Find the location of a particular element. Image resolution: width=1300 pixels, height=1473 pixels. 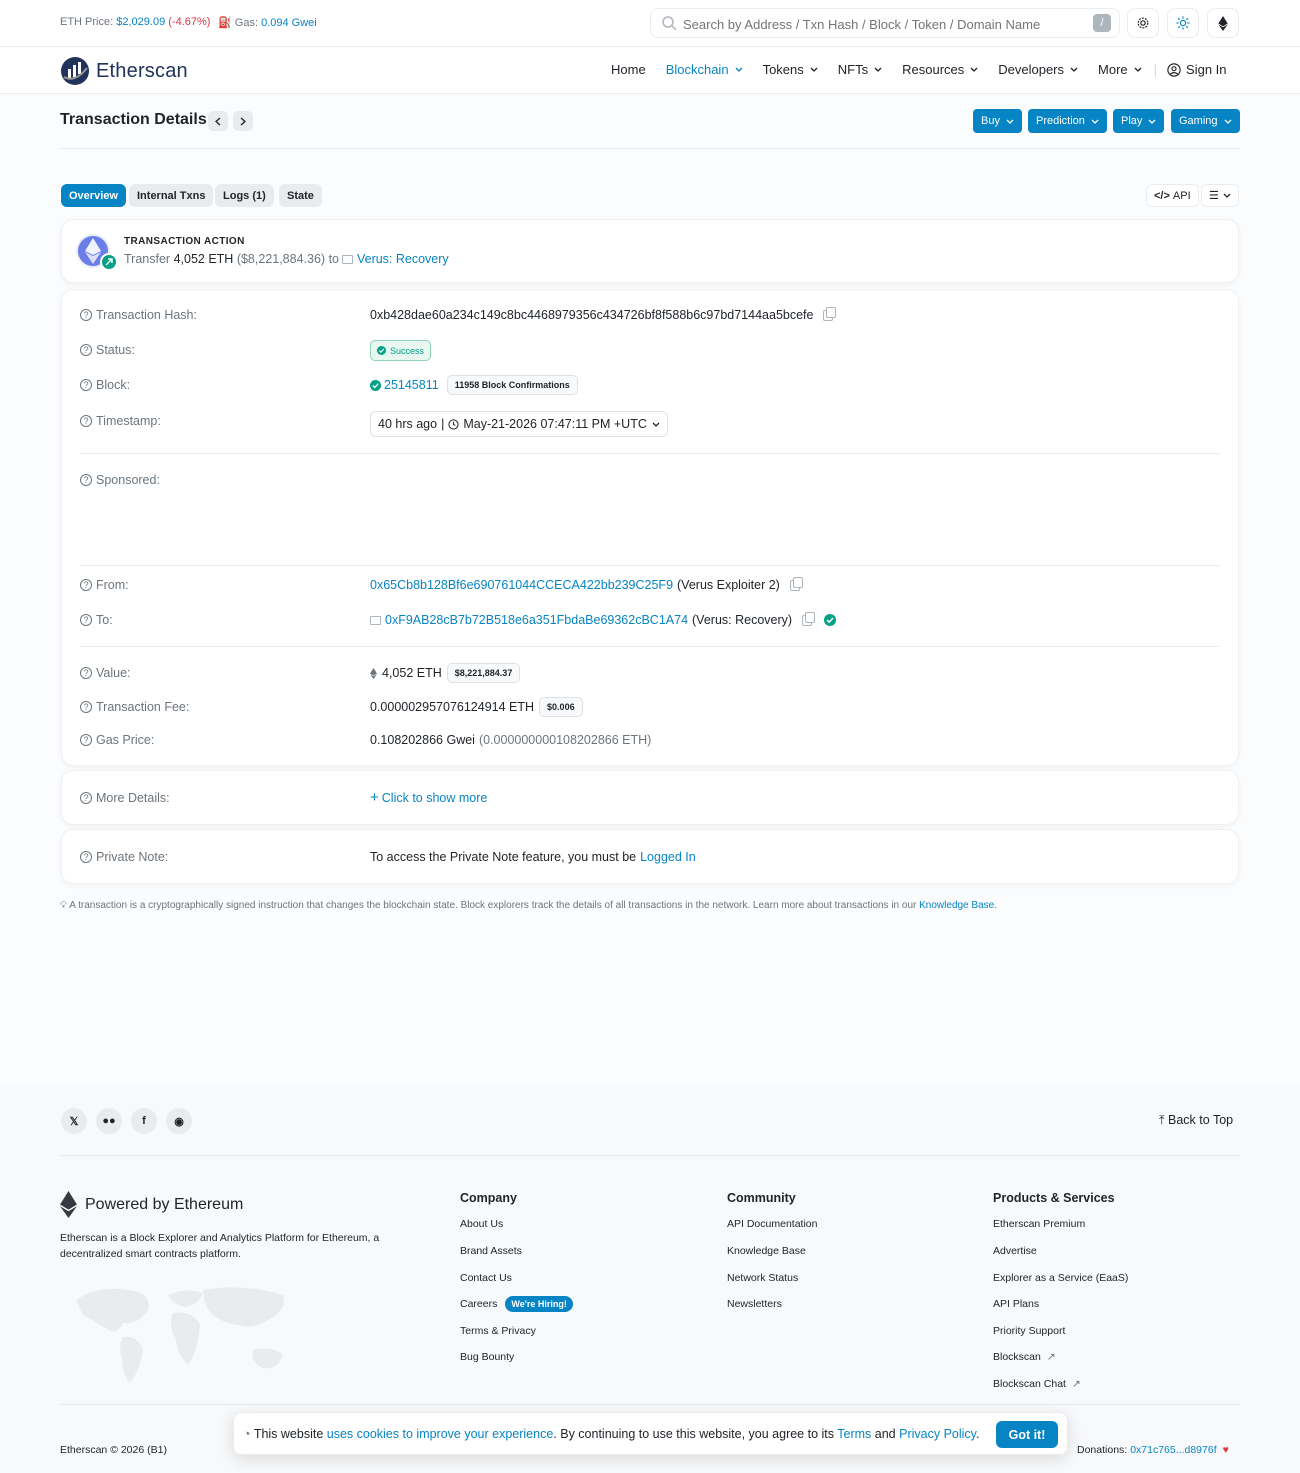

gaming-dropdown: Gaming is located at coordinates (1205, 121).